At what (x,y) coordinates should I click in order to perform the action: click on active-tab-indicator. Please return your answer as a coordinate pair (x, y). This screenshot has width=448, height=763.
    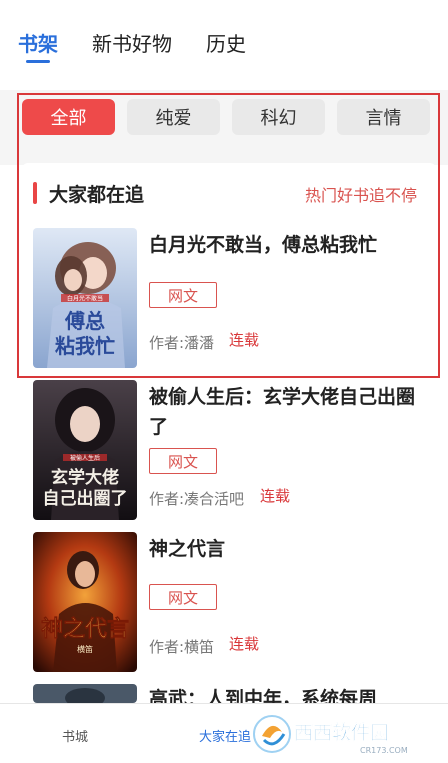
    Looking at the image, I should click on (38, 61).